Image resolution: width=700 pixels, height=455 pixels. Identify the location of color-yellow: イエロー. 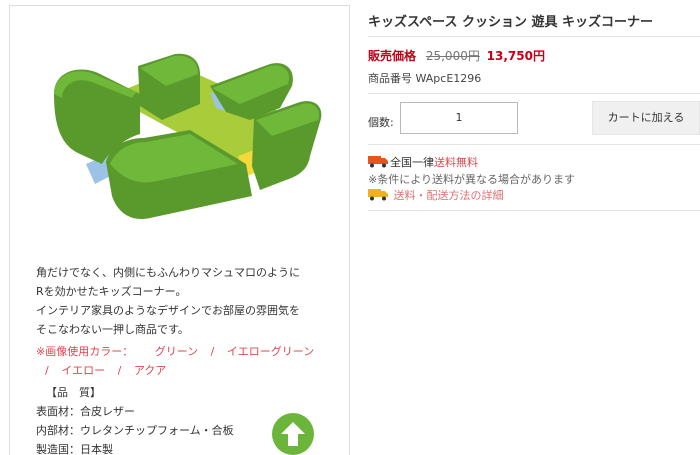
(83, 370).